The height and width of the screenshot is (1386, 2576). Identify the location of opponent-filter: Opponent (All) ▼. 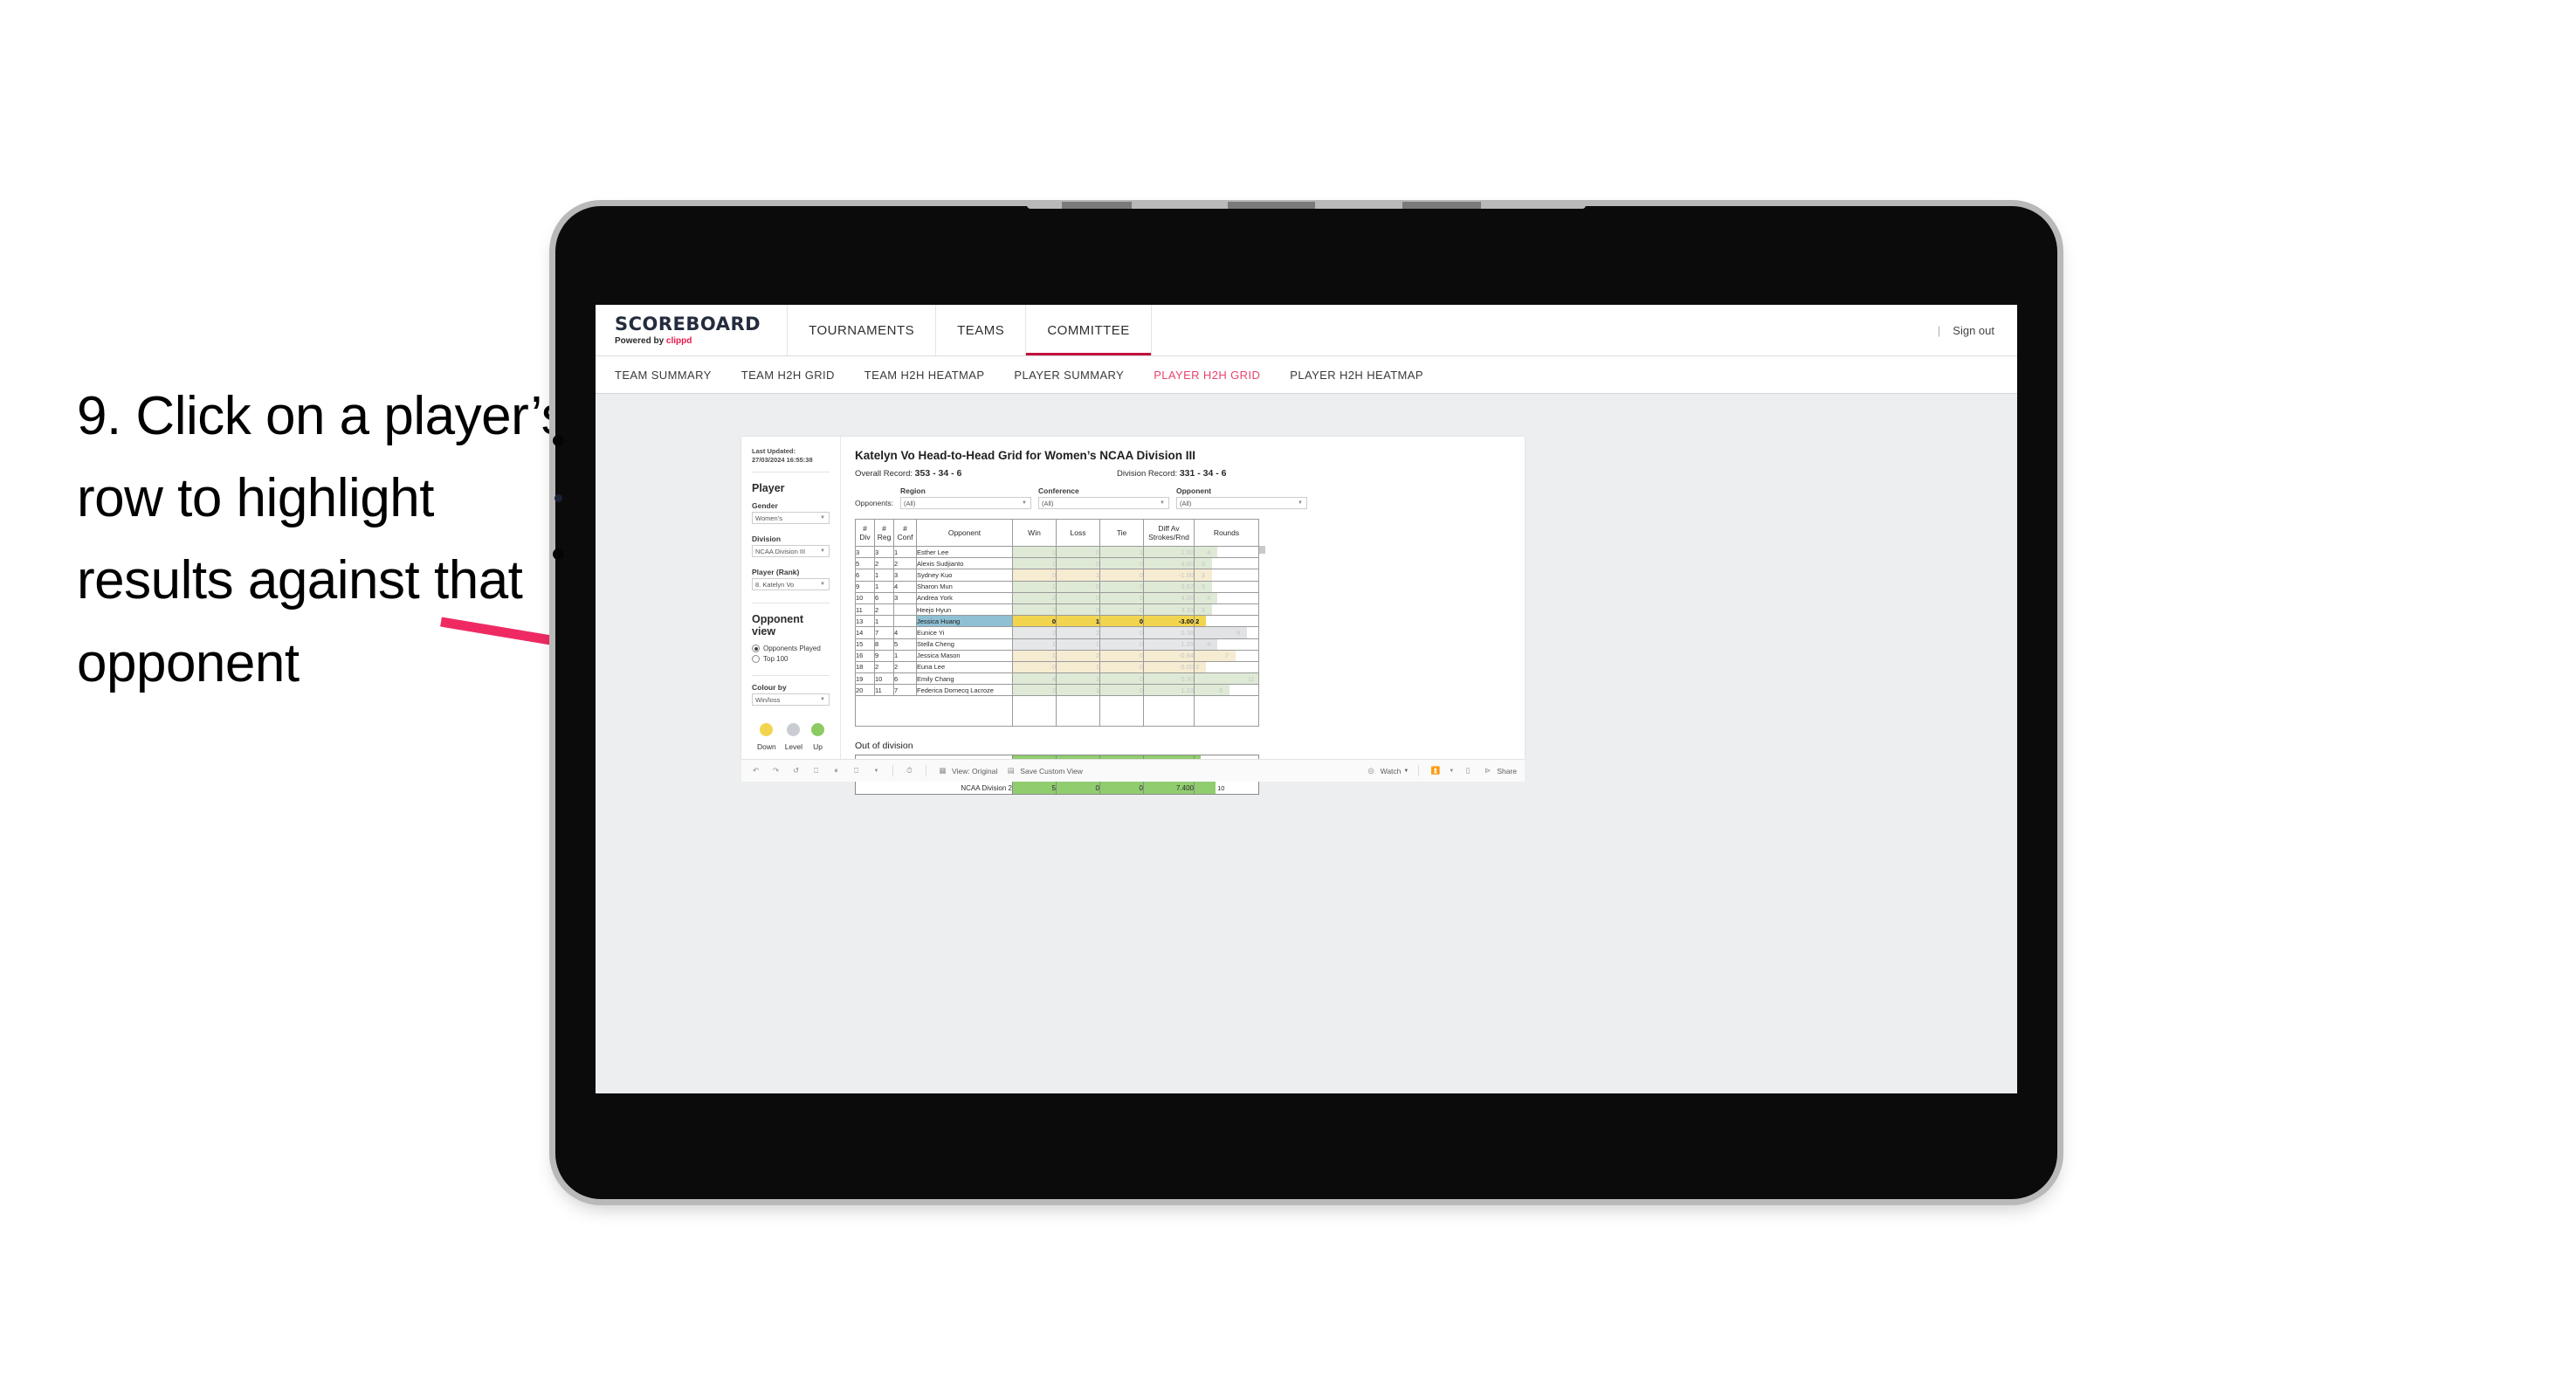
(1241, 498).